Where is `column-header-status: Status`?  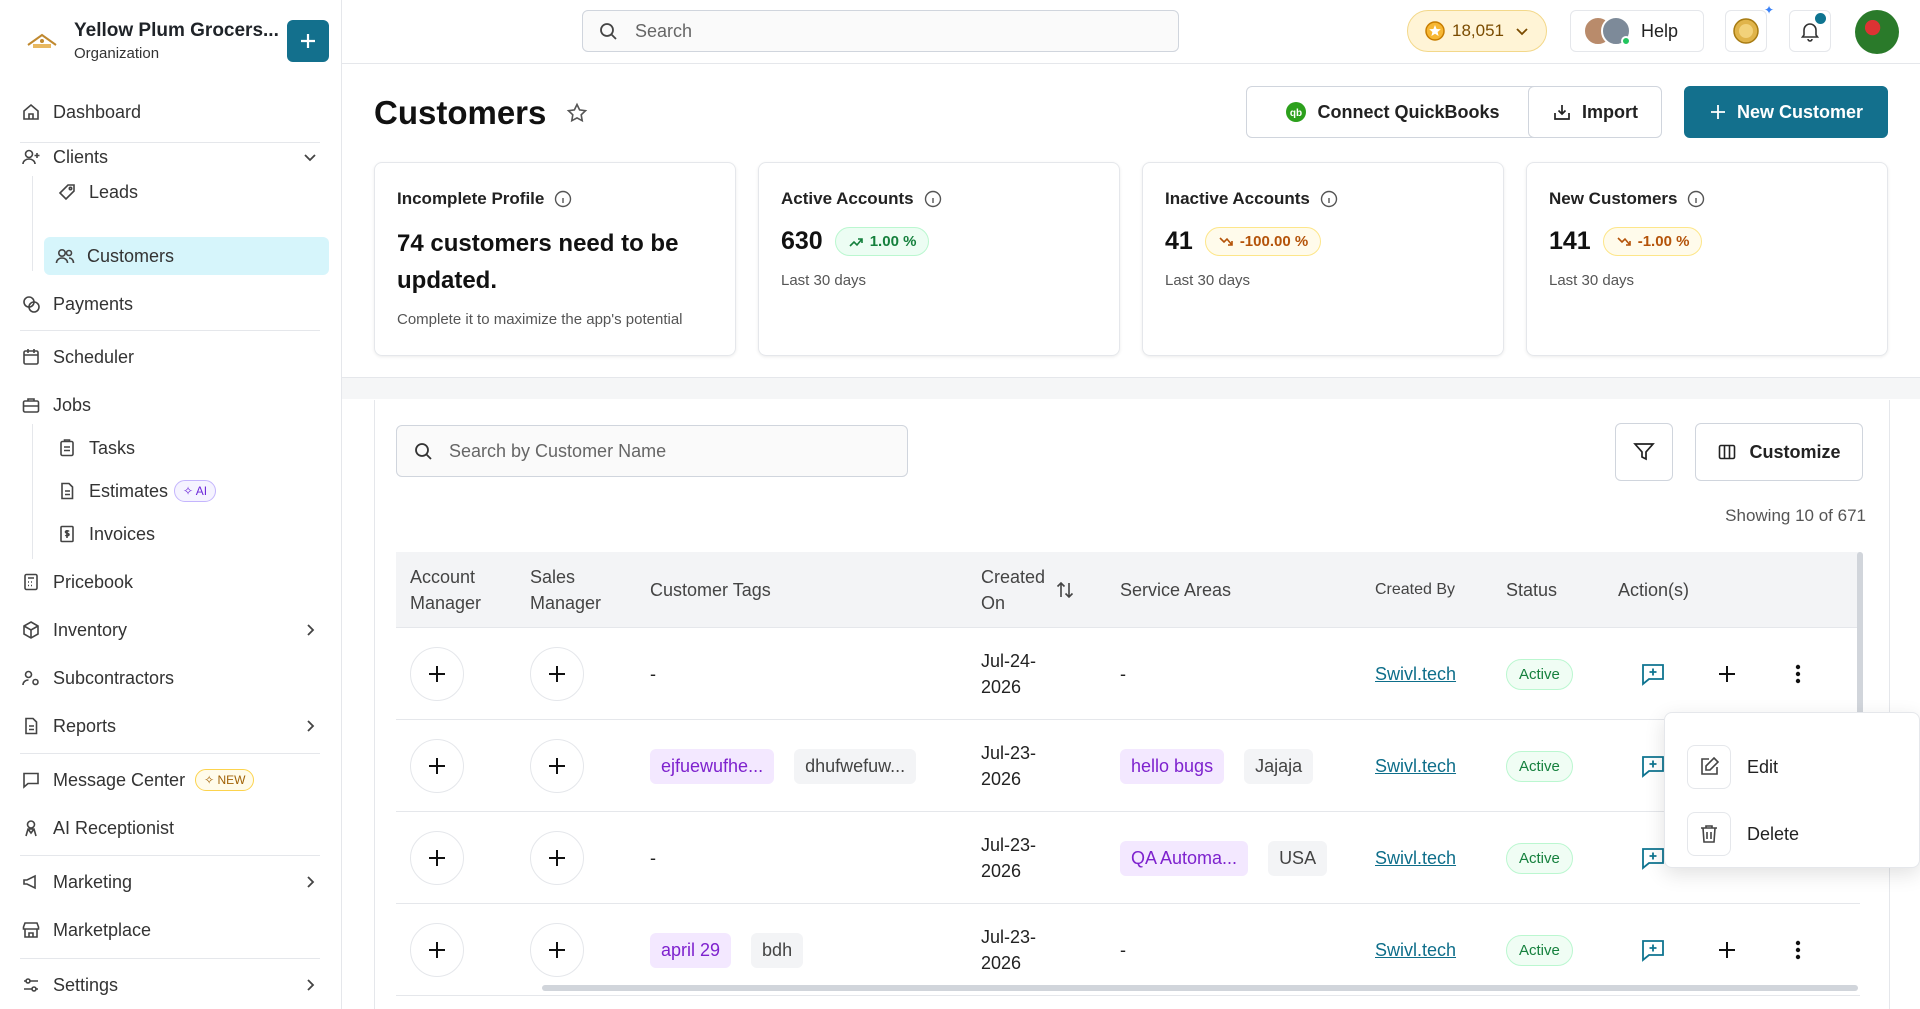
column-header-status: Status is located at coordinates (1546, 590).